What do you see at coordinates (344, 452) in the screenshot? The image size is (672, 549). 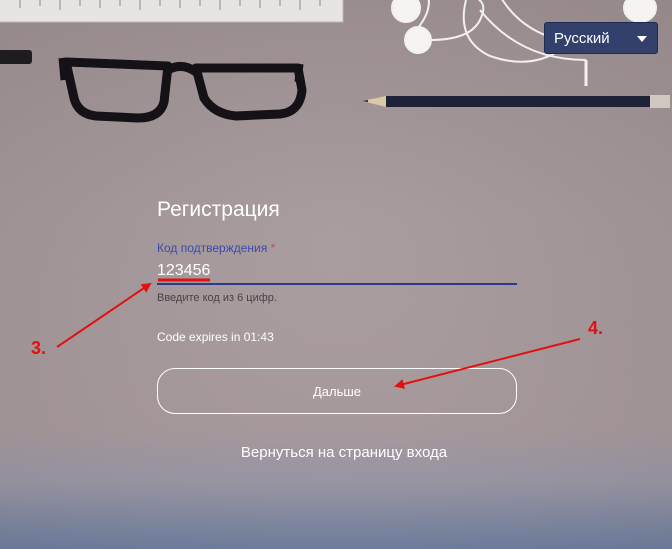 I see `back-to-login-link: Вернуться на страницу входа` at bounding box center [344, 452].